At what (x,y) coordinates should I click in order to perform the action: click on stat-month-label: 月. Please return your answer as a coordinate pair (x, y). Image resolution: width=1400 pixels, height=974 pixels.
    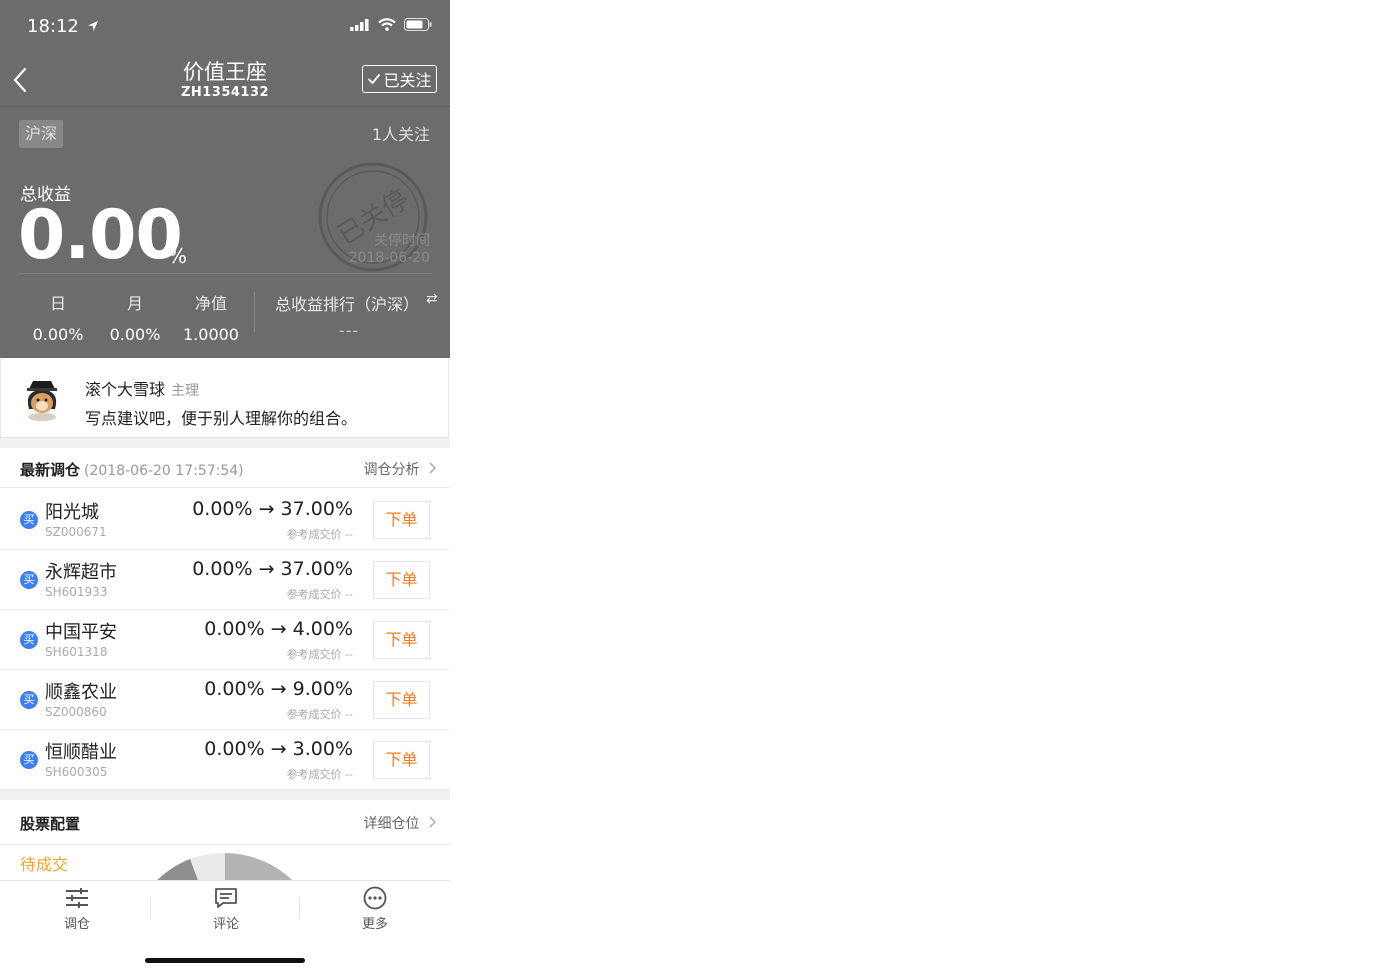
    Looking at the image, I should click on (134, 303).